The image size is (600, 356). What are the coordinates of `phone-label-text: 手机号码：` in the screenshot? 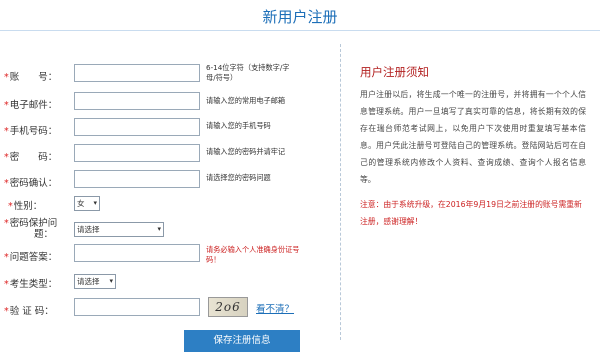 It's located at (33, 131).